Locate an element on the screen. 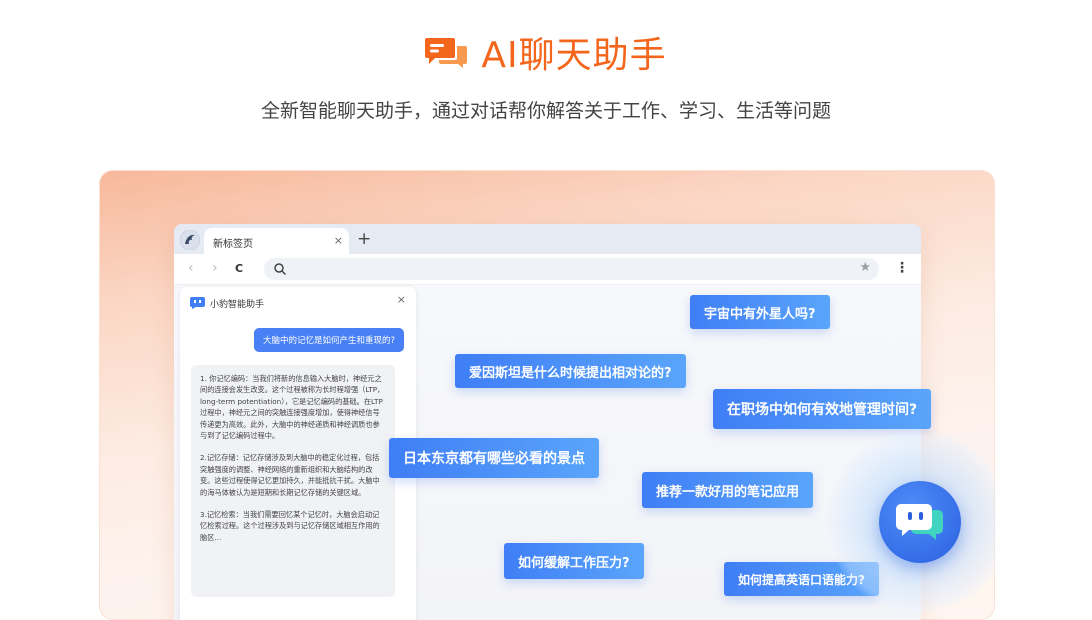  back-icon: ‹ is located at coordinates (191, 268).